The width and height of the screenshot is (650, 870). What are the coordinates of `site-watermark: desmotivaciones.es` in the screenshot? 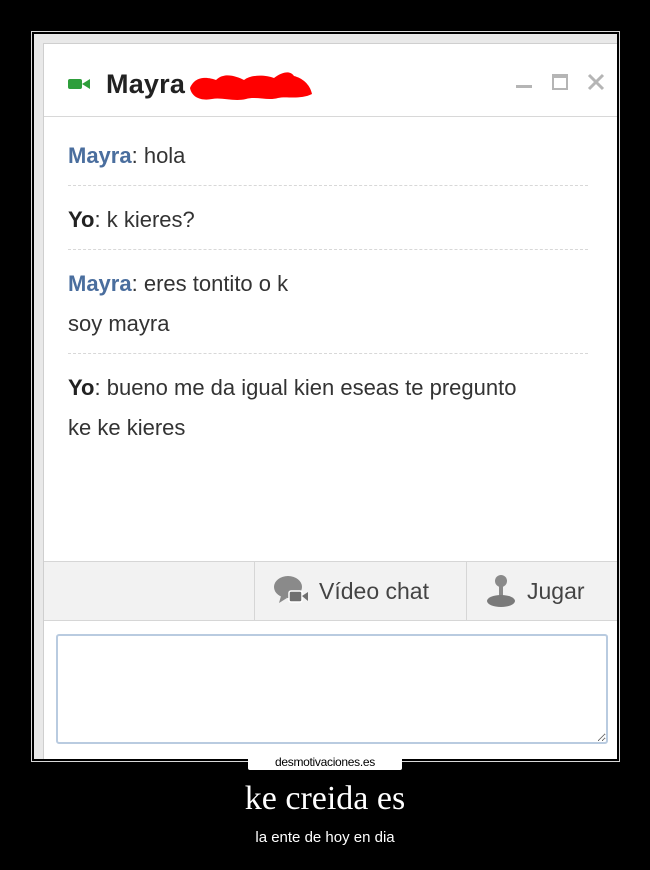 It's located at (325, 762).